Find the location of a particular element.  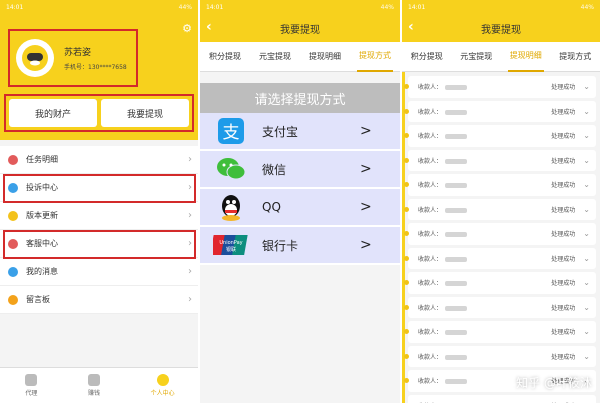

nav-item: 个人中心 is located at coordinates (163, 385).